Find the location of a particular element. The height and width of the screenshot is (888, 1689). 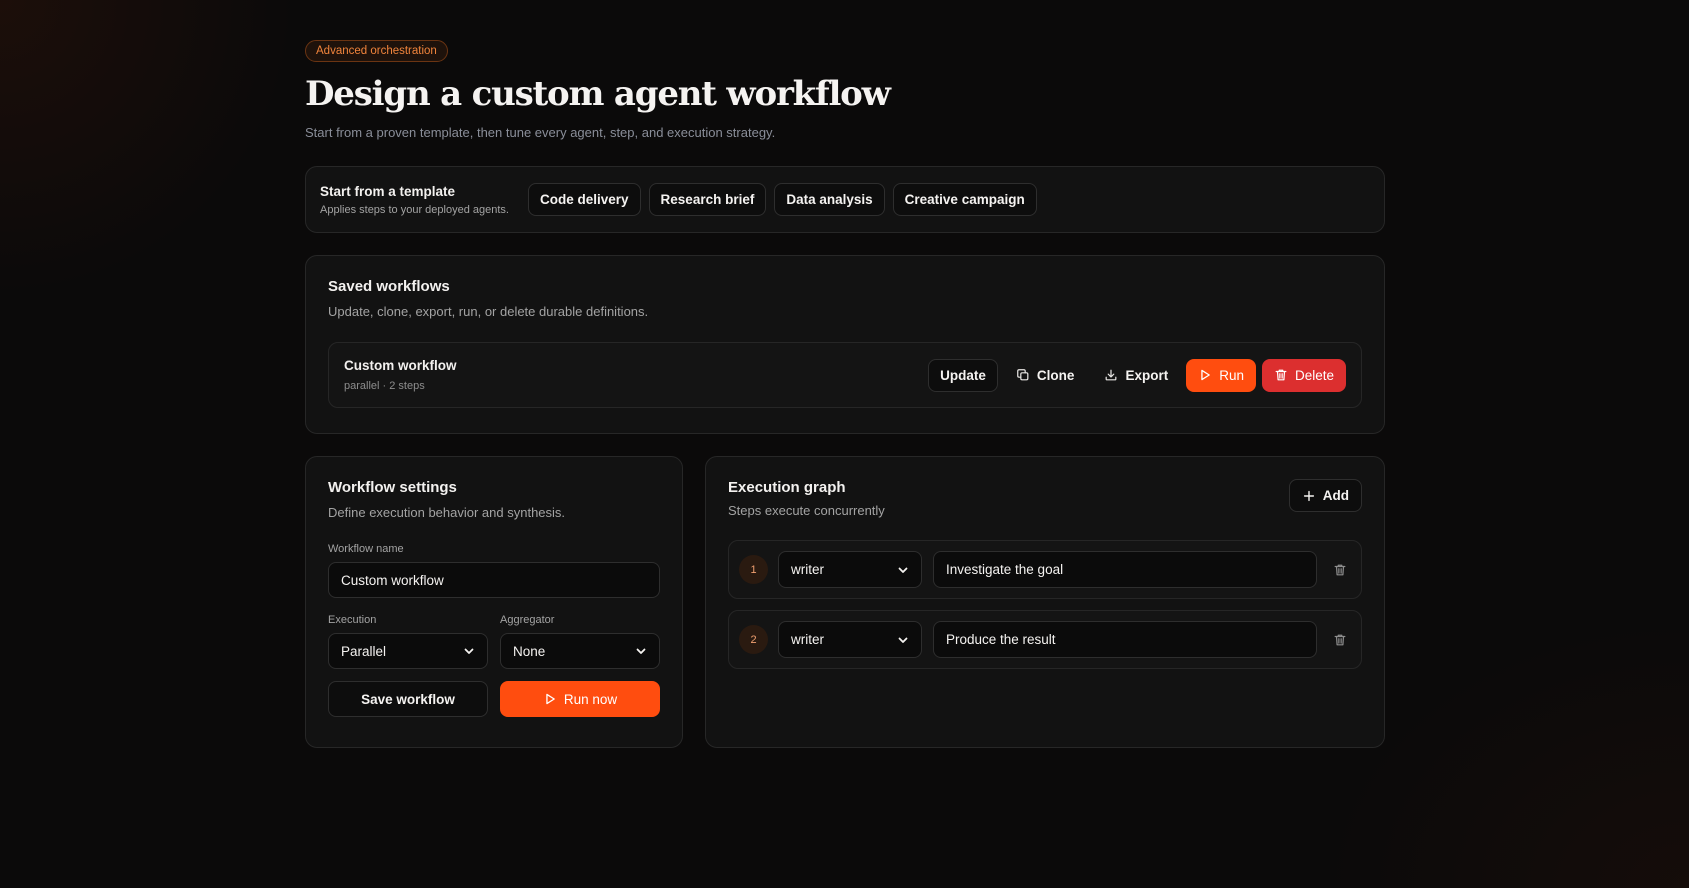

delete-label: Delete is located at coordinates (1314, 375).